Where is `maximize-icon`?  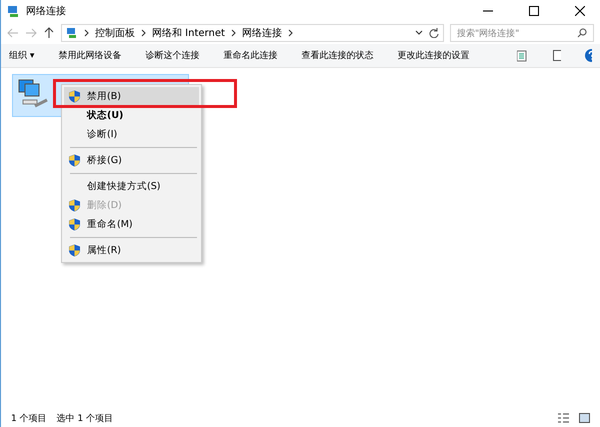 maximize-icon is located at coordinates (534, 11).